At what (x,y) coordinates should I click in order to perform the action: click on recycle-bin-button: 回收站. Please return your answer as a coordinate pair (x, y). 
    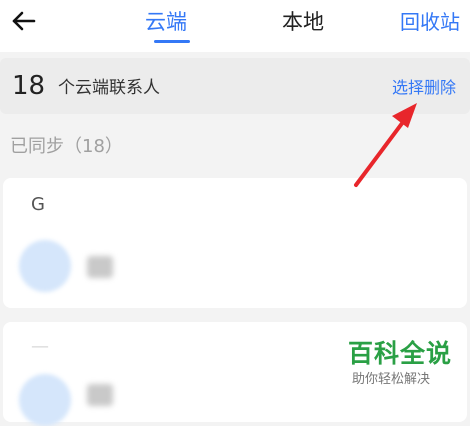
    Looking at the image, I should click on (430, 22).